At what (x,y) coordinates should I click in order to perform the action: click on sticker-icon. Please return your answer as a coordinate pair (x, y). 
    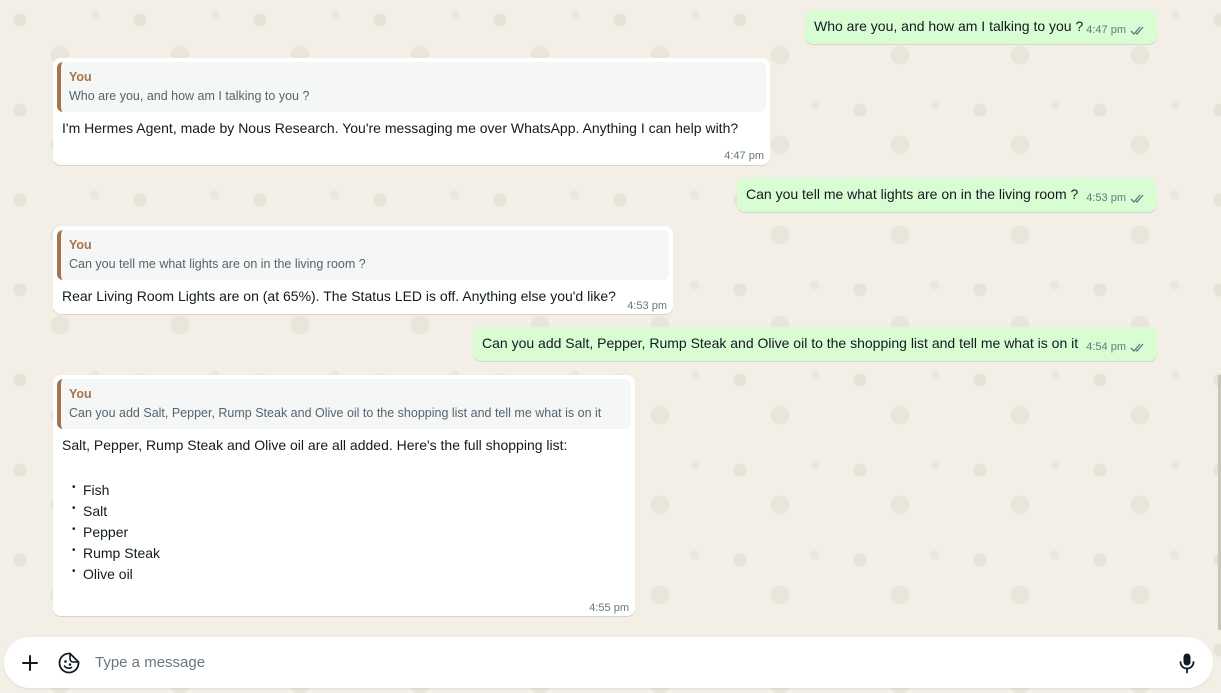
    Looking at the image, I should click on (68, 662).